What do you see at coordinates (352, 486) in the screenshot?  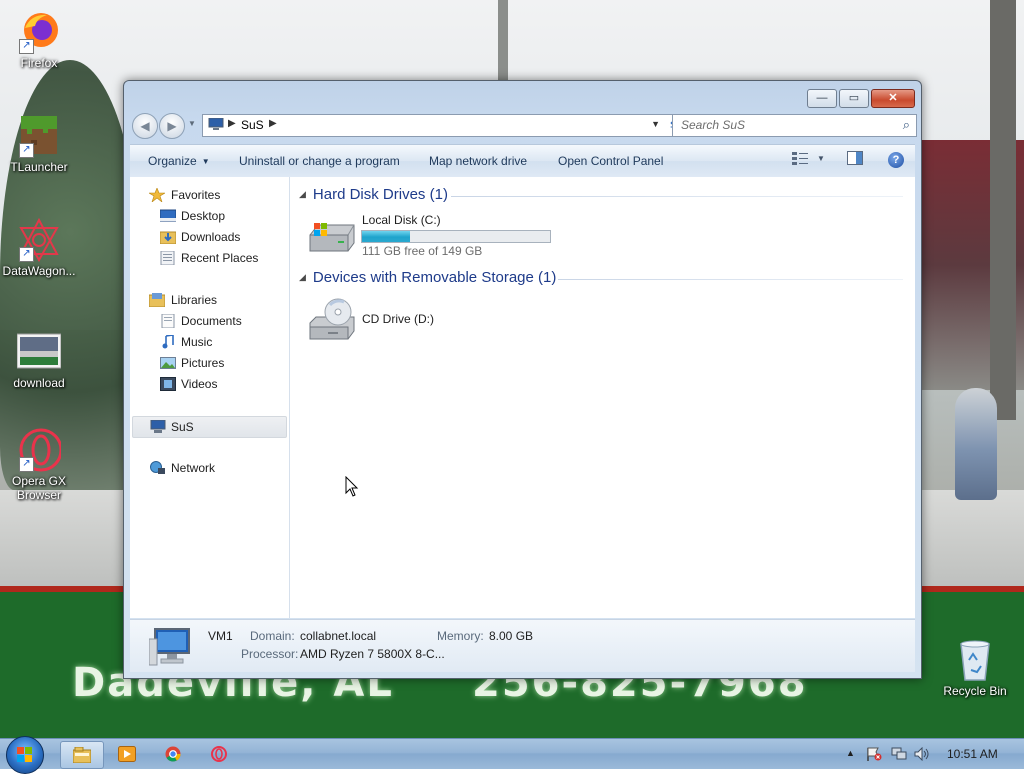 I see `mouse-cursor-icon` at bounding box center [352, 486].